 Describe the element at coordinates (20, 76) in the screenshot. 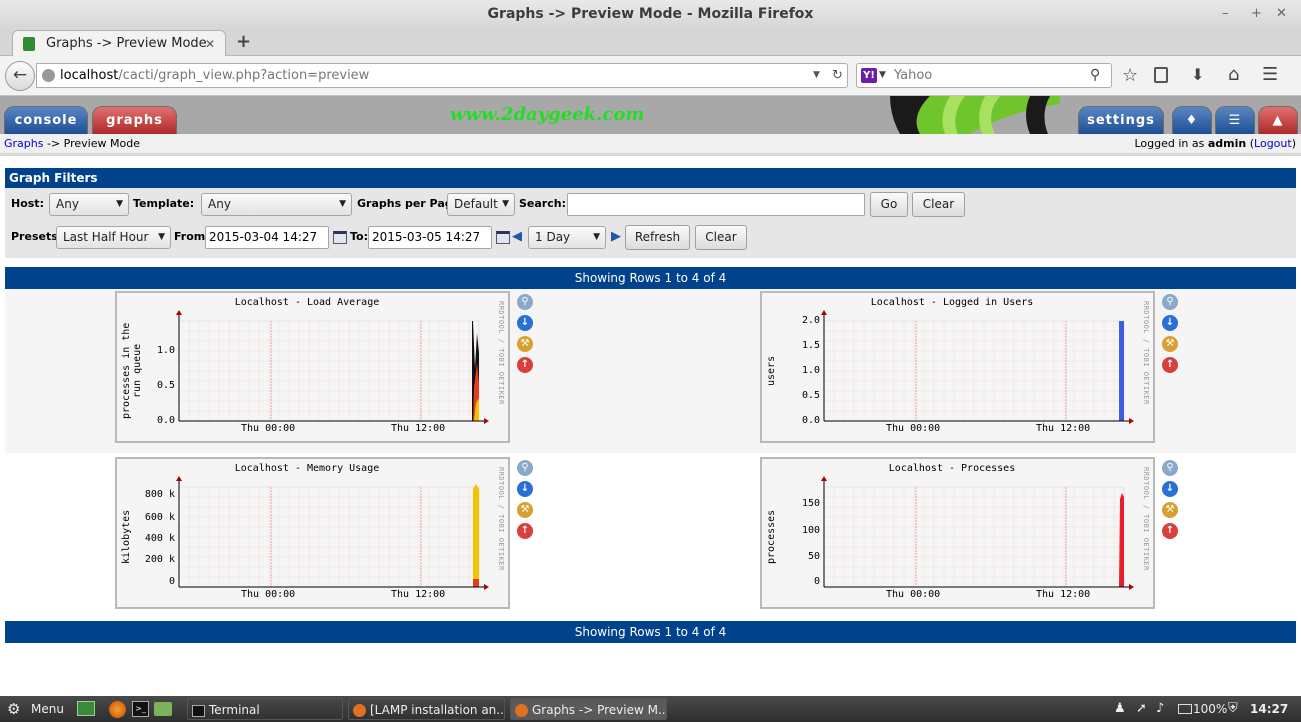

I see `back-button: ←` at that location.